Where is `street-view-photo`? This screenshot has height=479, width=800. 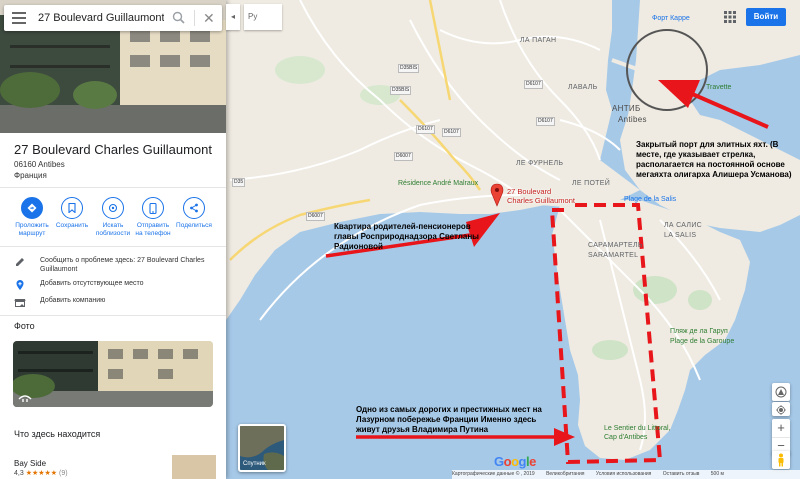 street-view-photo is located at coordinates (113, 374).